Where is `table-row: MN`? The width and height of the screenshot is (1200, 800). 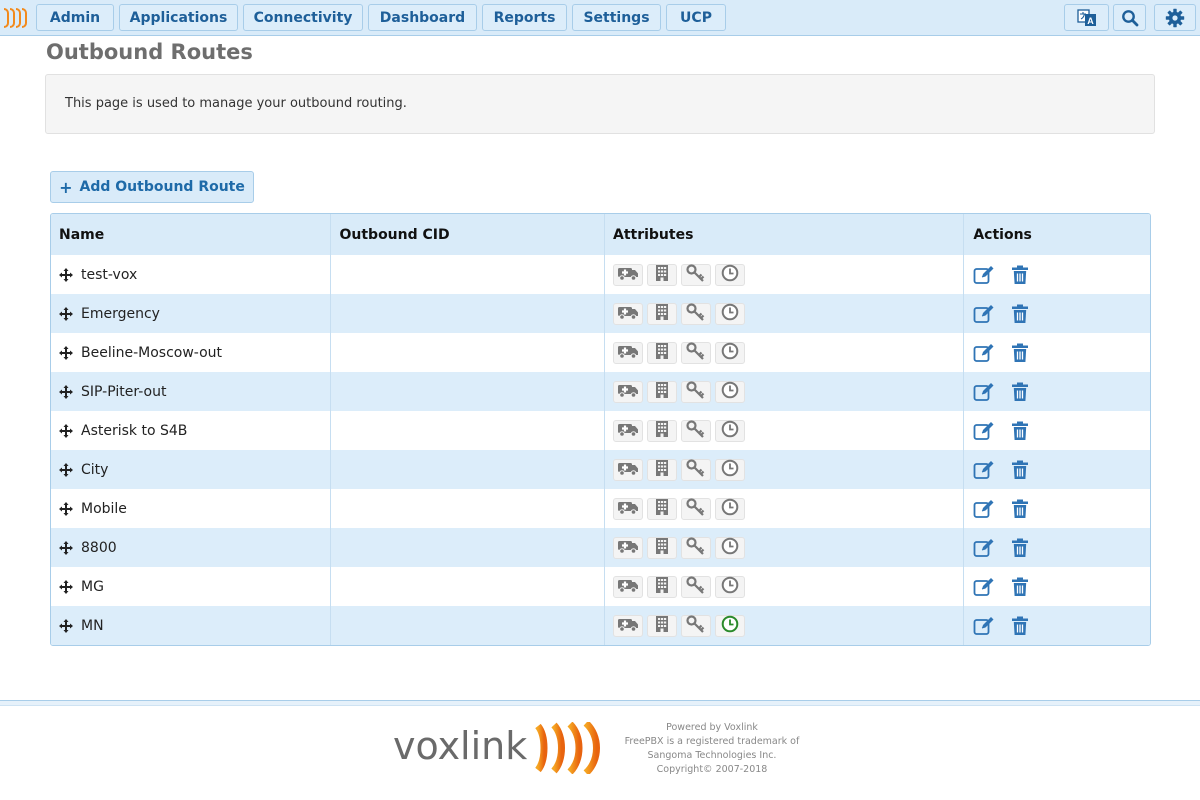
table-row: MN is located at coordinates (600, 625).